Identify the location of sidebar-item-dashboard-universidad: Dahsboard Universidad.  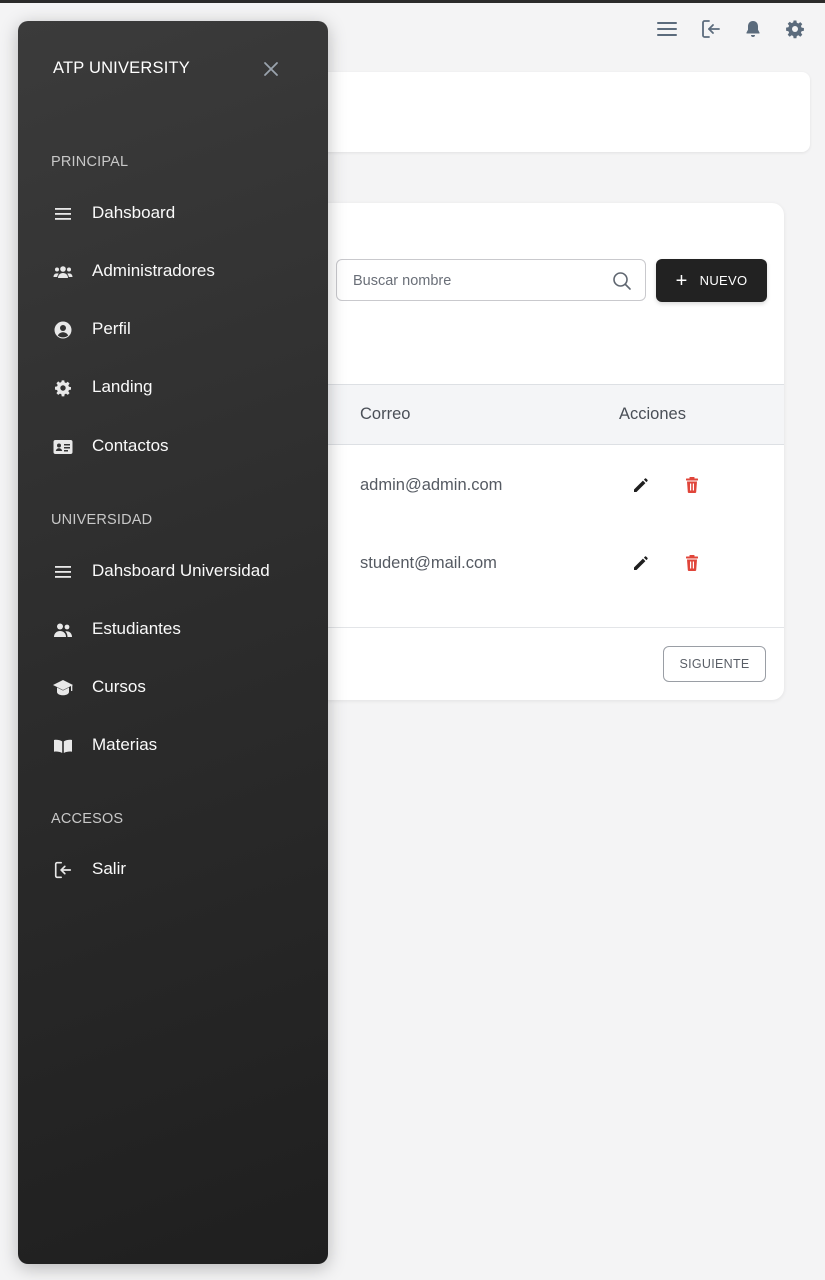
(177, 572).